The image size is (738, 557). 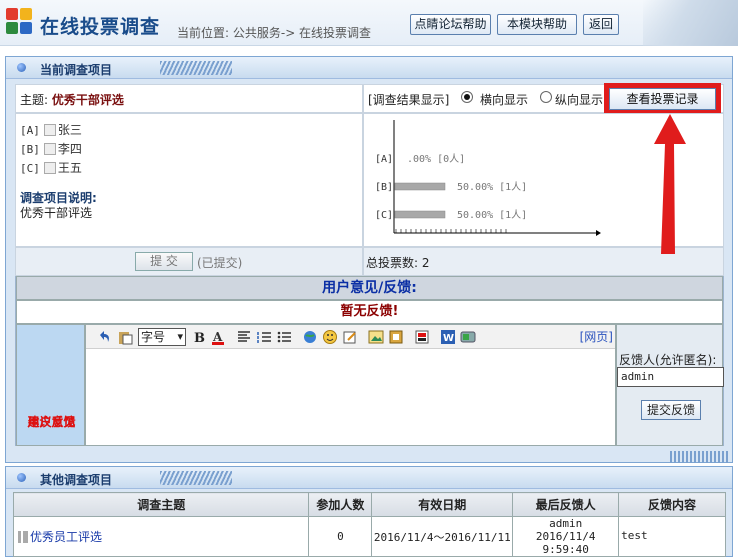 What do you see at coordinates (442, 504) in the screenshot?
I see `column-header: 有效日期` at bounding box center [442, 504].